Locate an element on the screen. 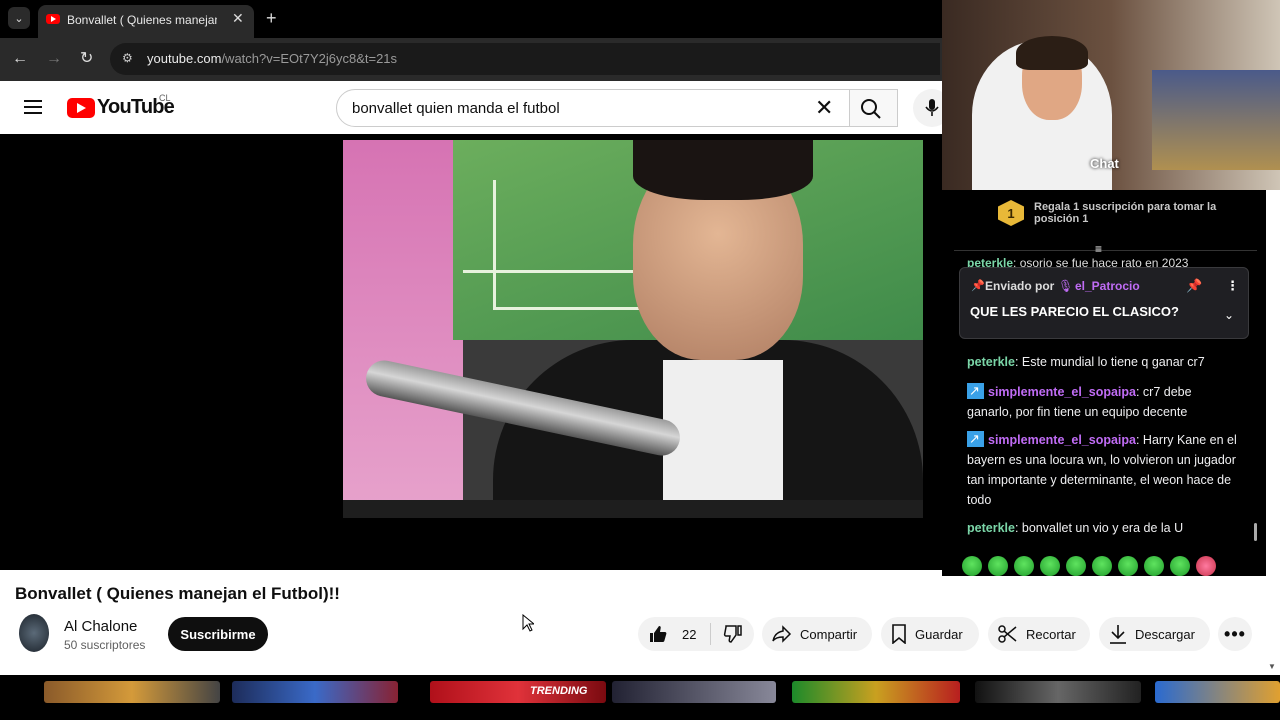  gift-rank-badge: 1 is located at coordinates (1011, 213).